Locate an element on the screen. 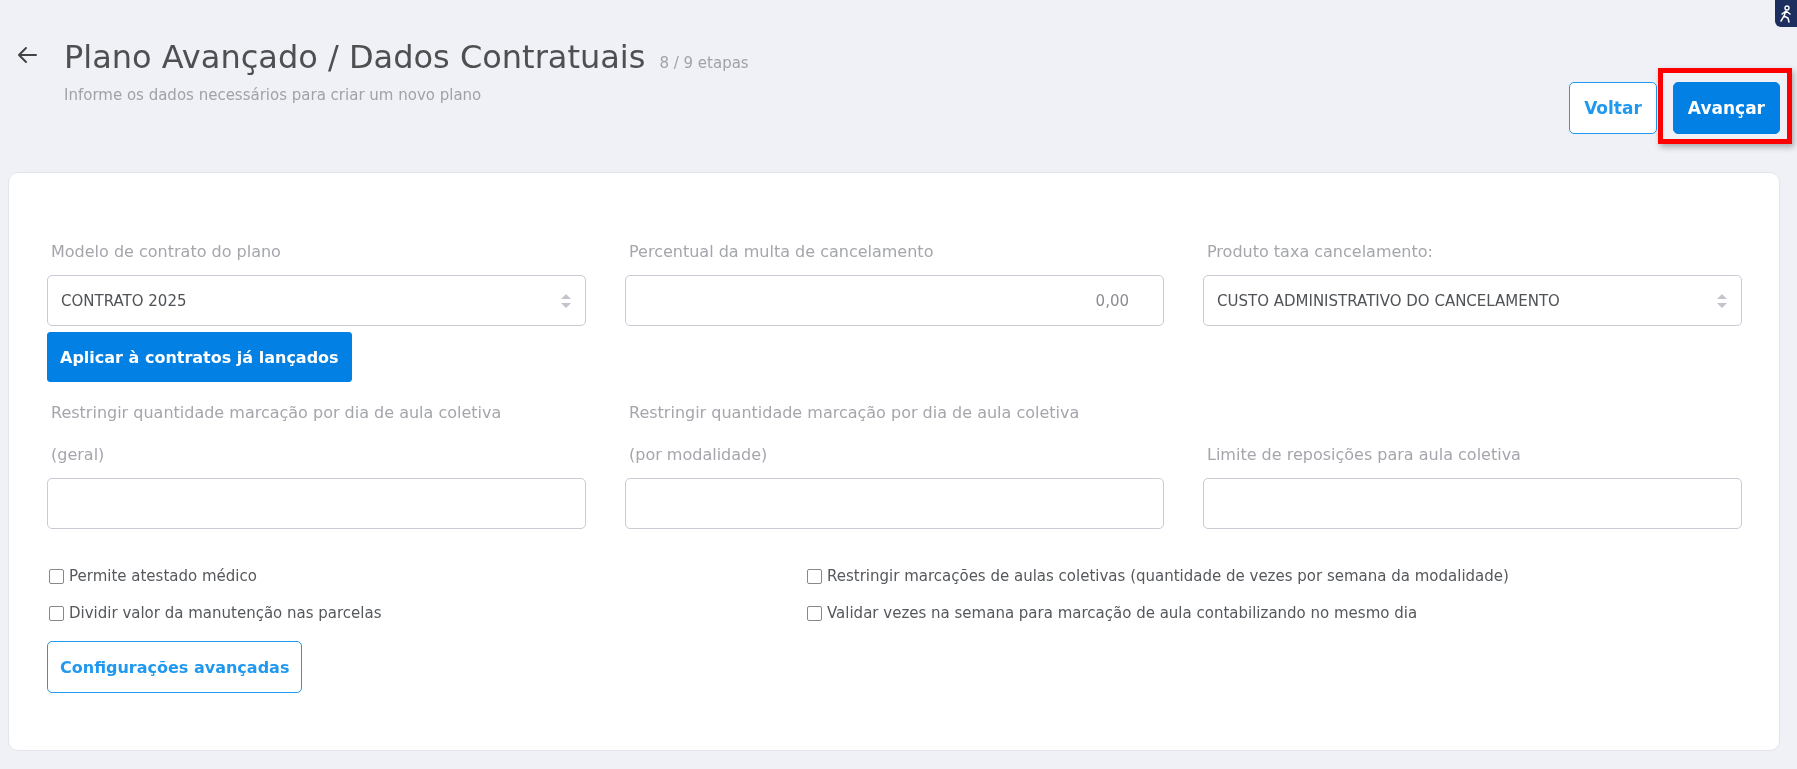 The image size is (1797, 769). field-label: Restringir quantidade marcação por dia de aula coletiva (por modalidade) is located at coordinates (854, 434).